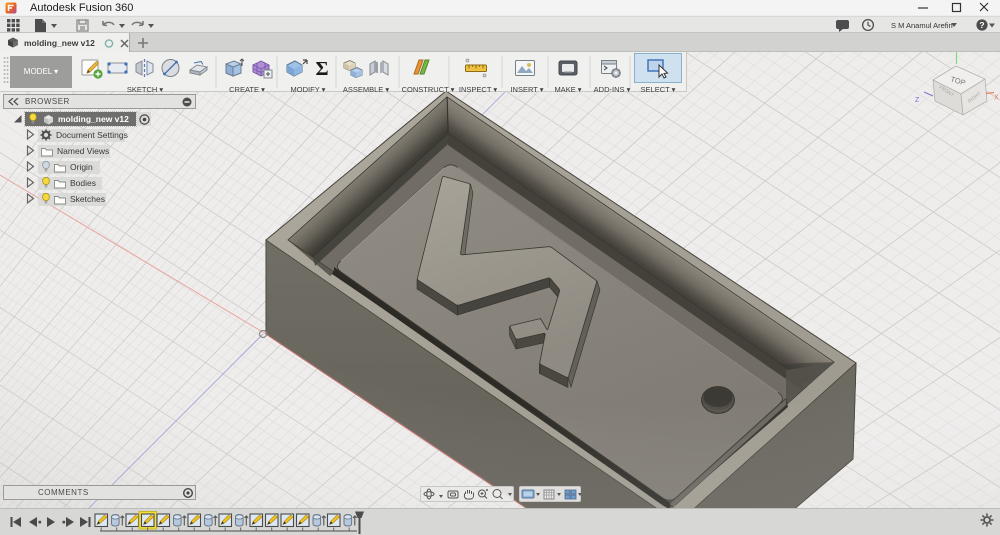 This screenshot has height=535, width=1000. What do you see at coordinates (917, 100) in the screenshot?
I see `svg-text: Z` at bounding box center [917, 100].